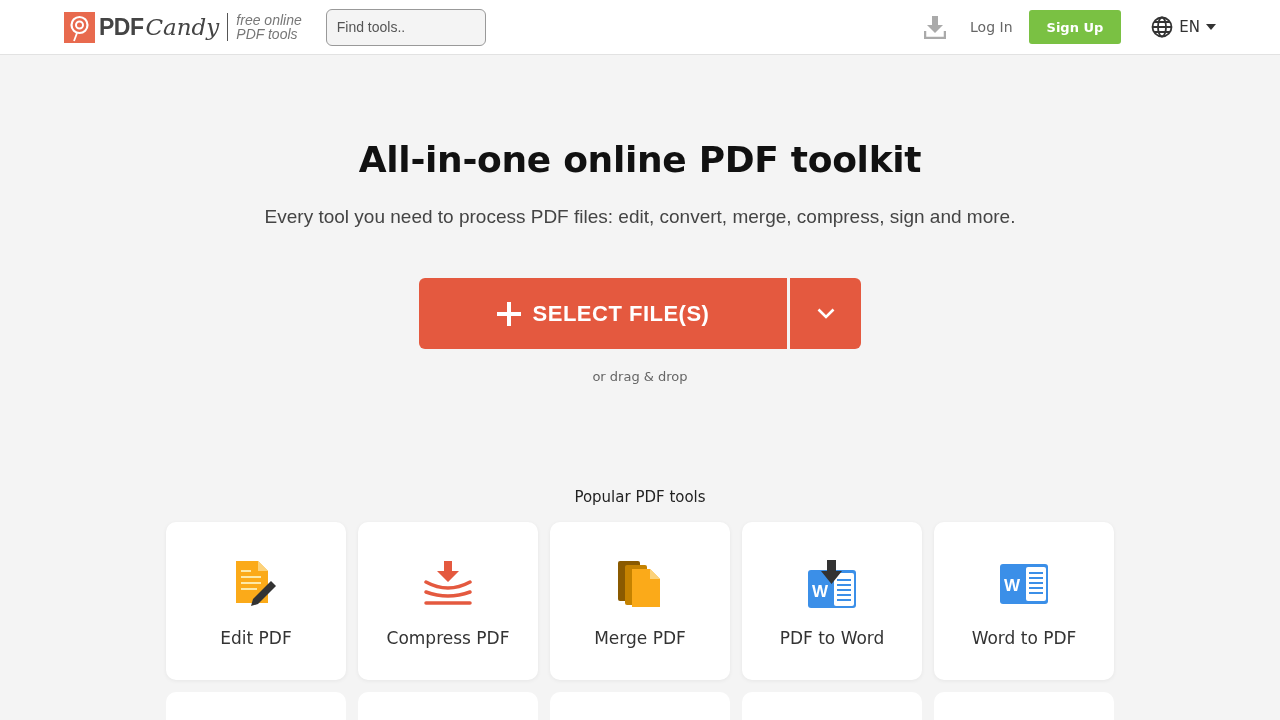 The image size is (1280, 720). I want to click on page-title: All-in-one online PDF toolkit, so click(640, 159).